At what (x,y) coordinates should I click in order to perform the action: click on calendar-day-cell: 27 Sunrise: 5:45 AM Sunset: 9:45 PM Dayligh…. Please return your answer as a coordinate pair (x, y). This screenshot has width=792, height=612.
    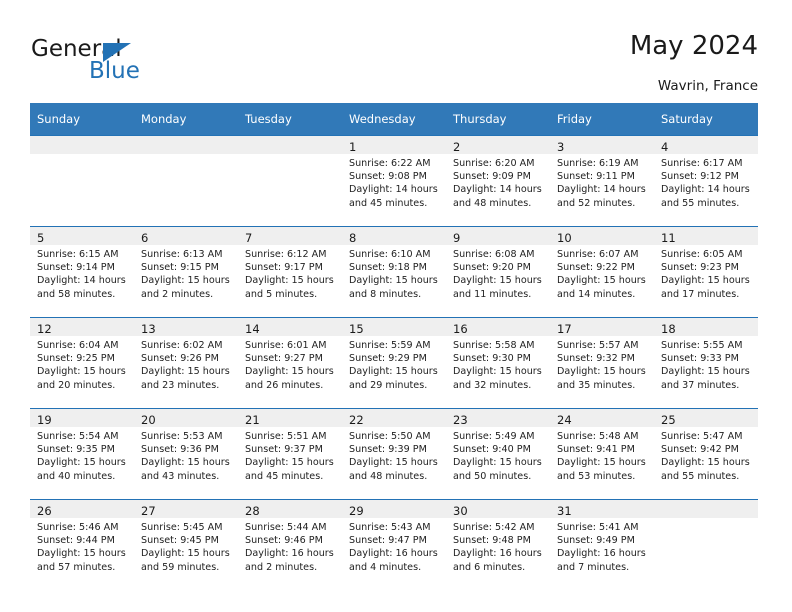
    Looking at the image, I should click on (186, 544).